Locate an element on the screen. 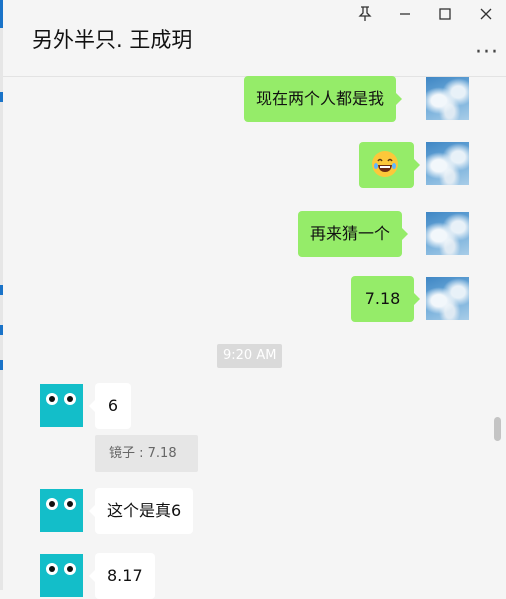 This screenshot has height=599, width=506. message-bubble-received: 这个是真6 is located at coordinates (141, 511).